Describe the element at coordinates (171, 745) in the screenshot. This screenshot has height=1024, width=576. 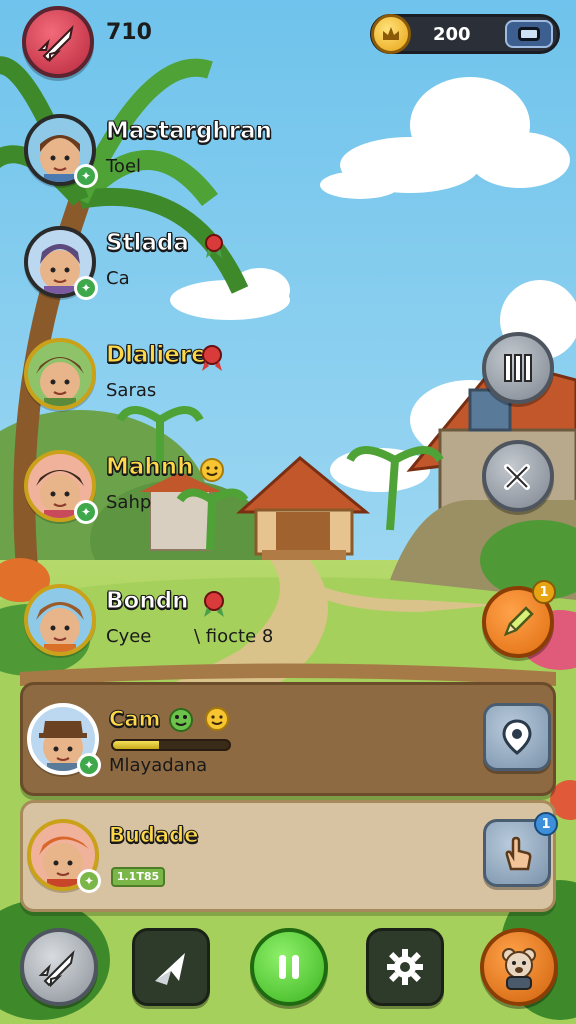
I see `xp-progress-bar` at that location.